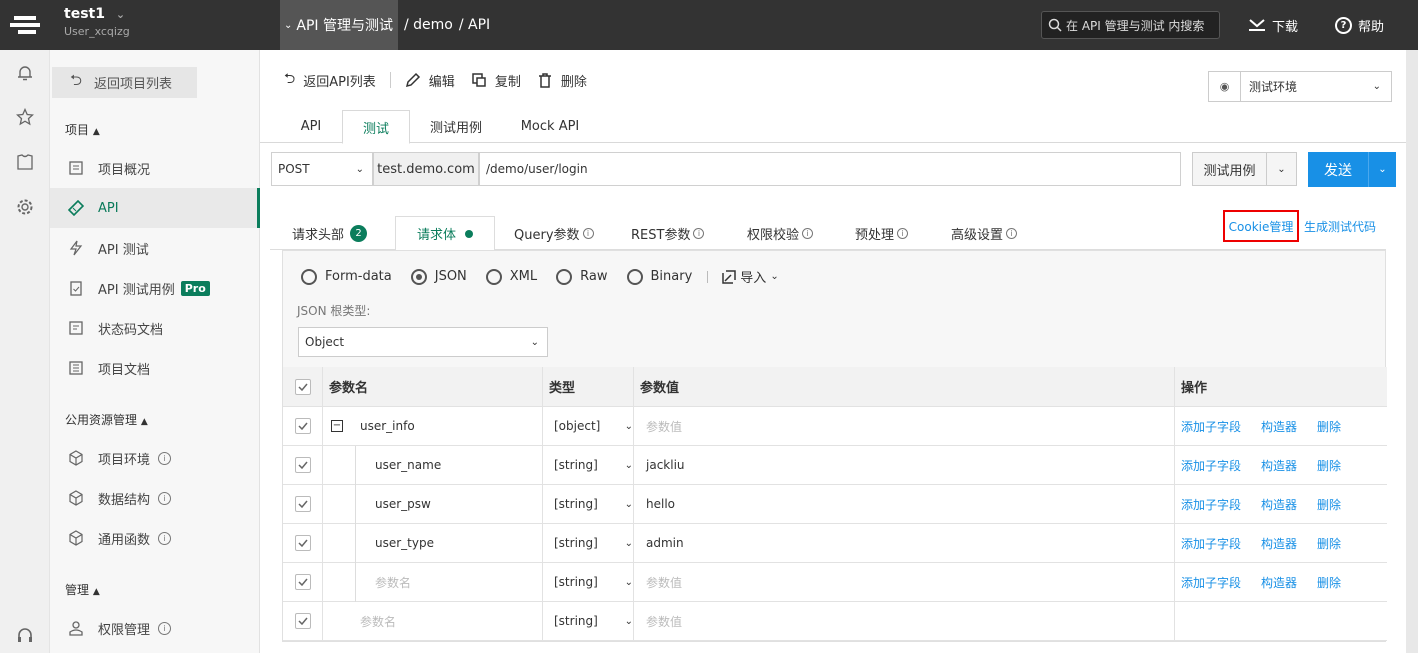 This screenshot has height=653, width=1418. What do you see at coordinates (339, 25) in the screenshot?
I see `breadcrumb-module: ⌄ API 管理与测试` at bounding box center [339, 25].